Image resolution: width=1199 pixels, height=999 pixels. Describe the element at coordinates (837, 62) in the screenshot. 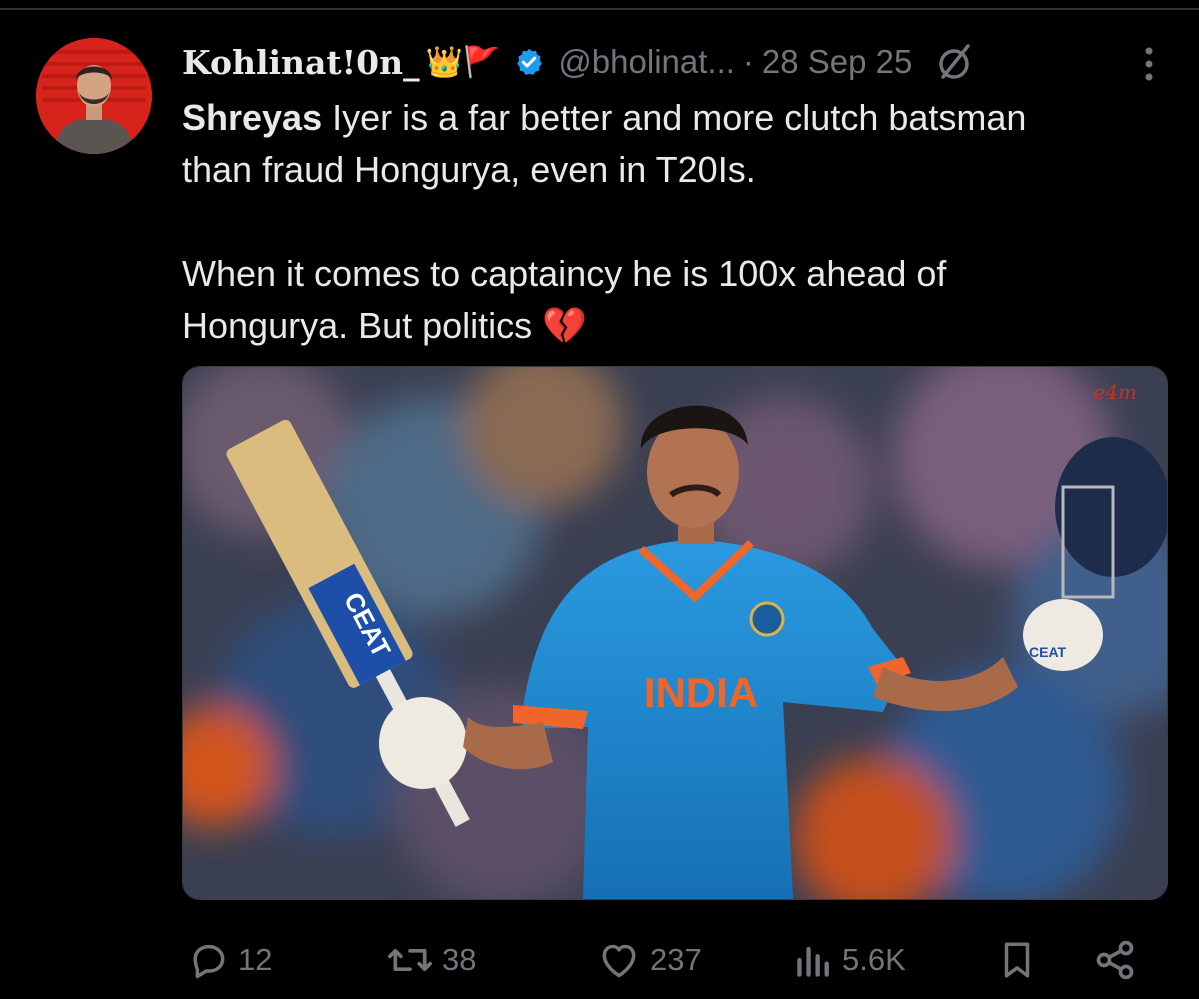

I see `post-date: 28 Sep 25` at that location.